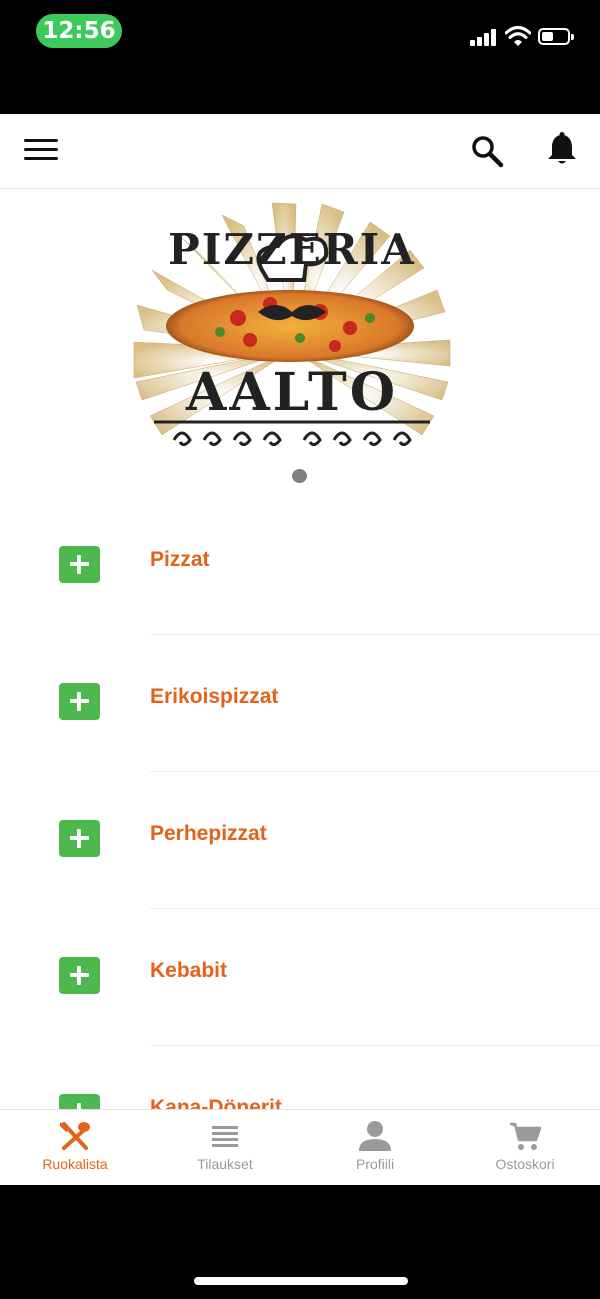 This screenshot has height=1299, width=600. I want to click on tab-ruokalista: Ruokalista, so click(75, 1147).